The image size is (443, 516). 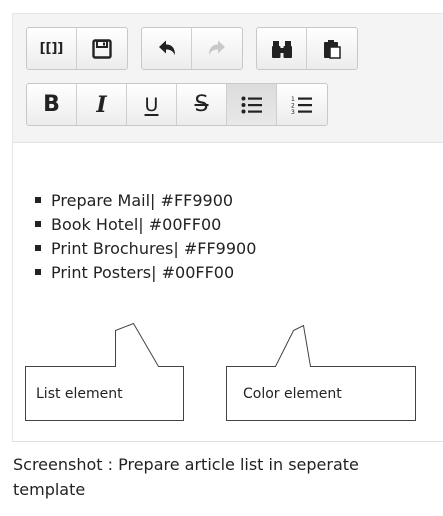 I want to click on caption-divider, so click(x=227, y=441).